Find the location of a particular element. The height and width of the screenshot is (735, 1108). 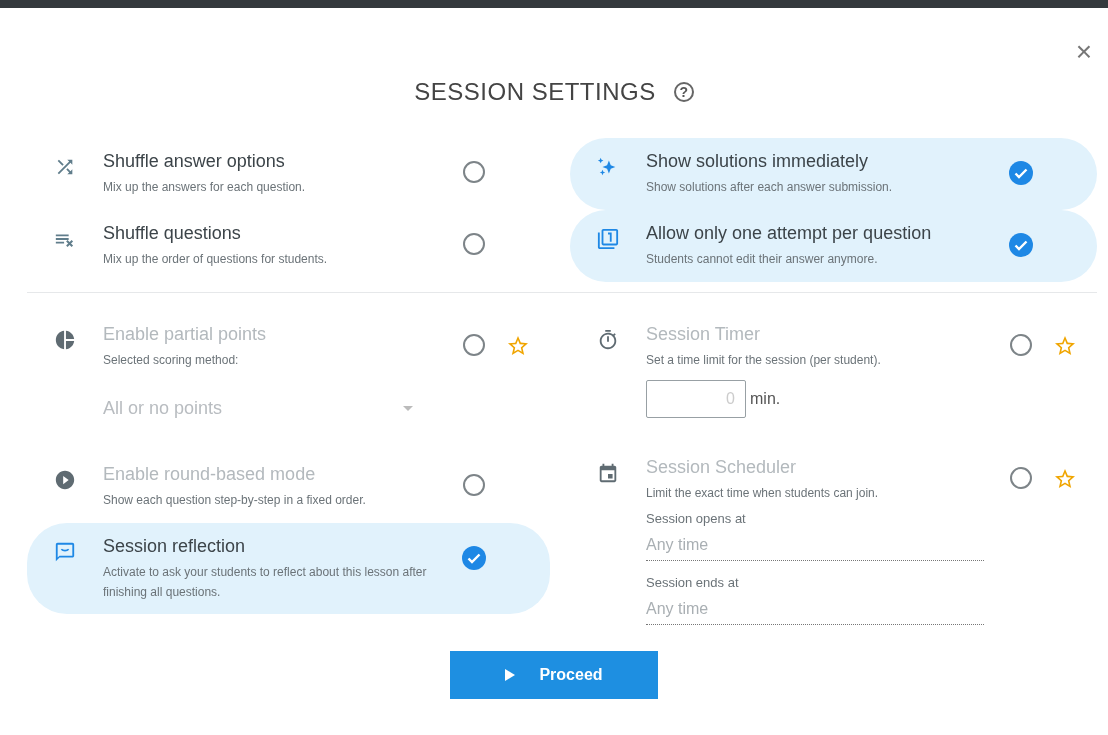

option-title: Shuffle questions is located at coordinates (172, 233).